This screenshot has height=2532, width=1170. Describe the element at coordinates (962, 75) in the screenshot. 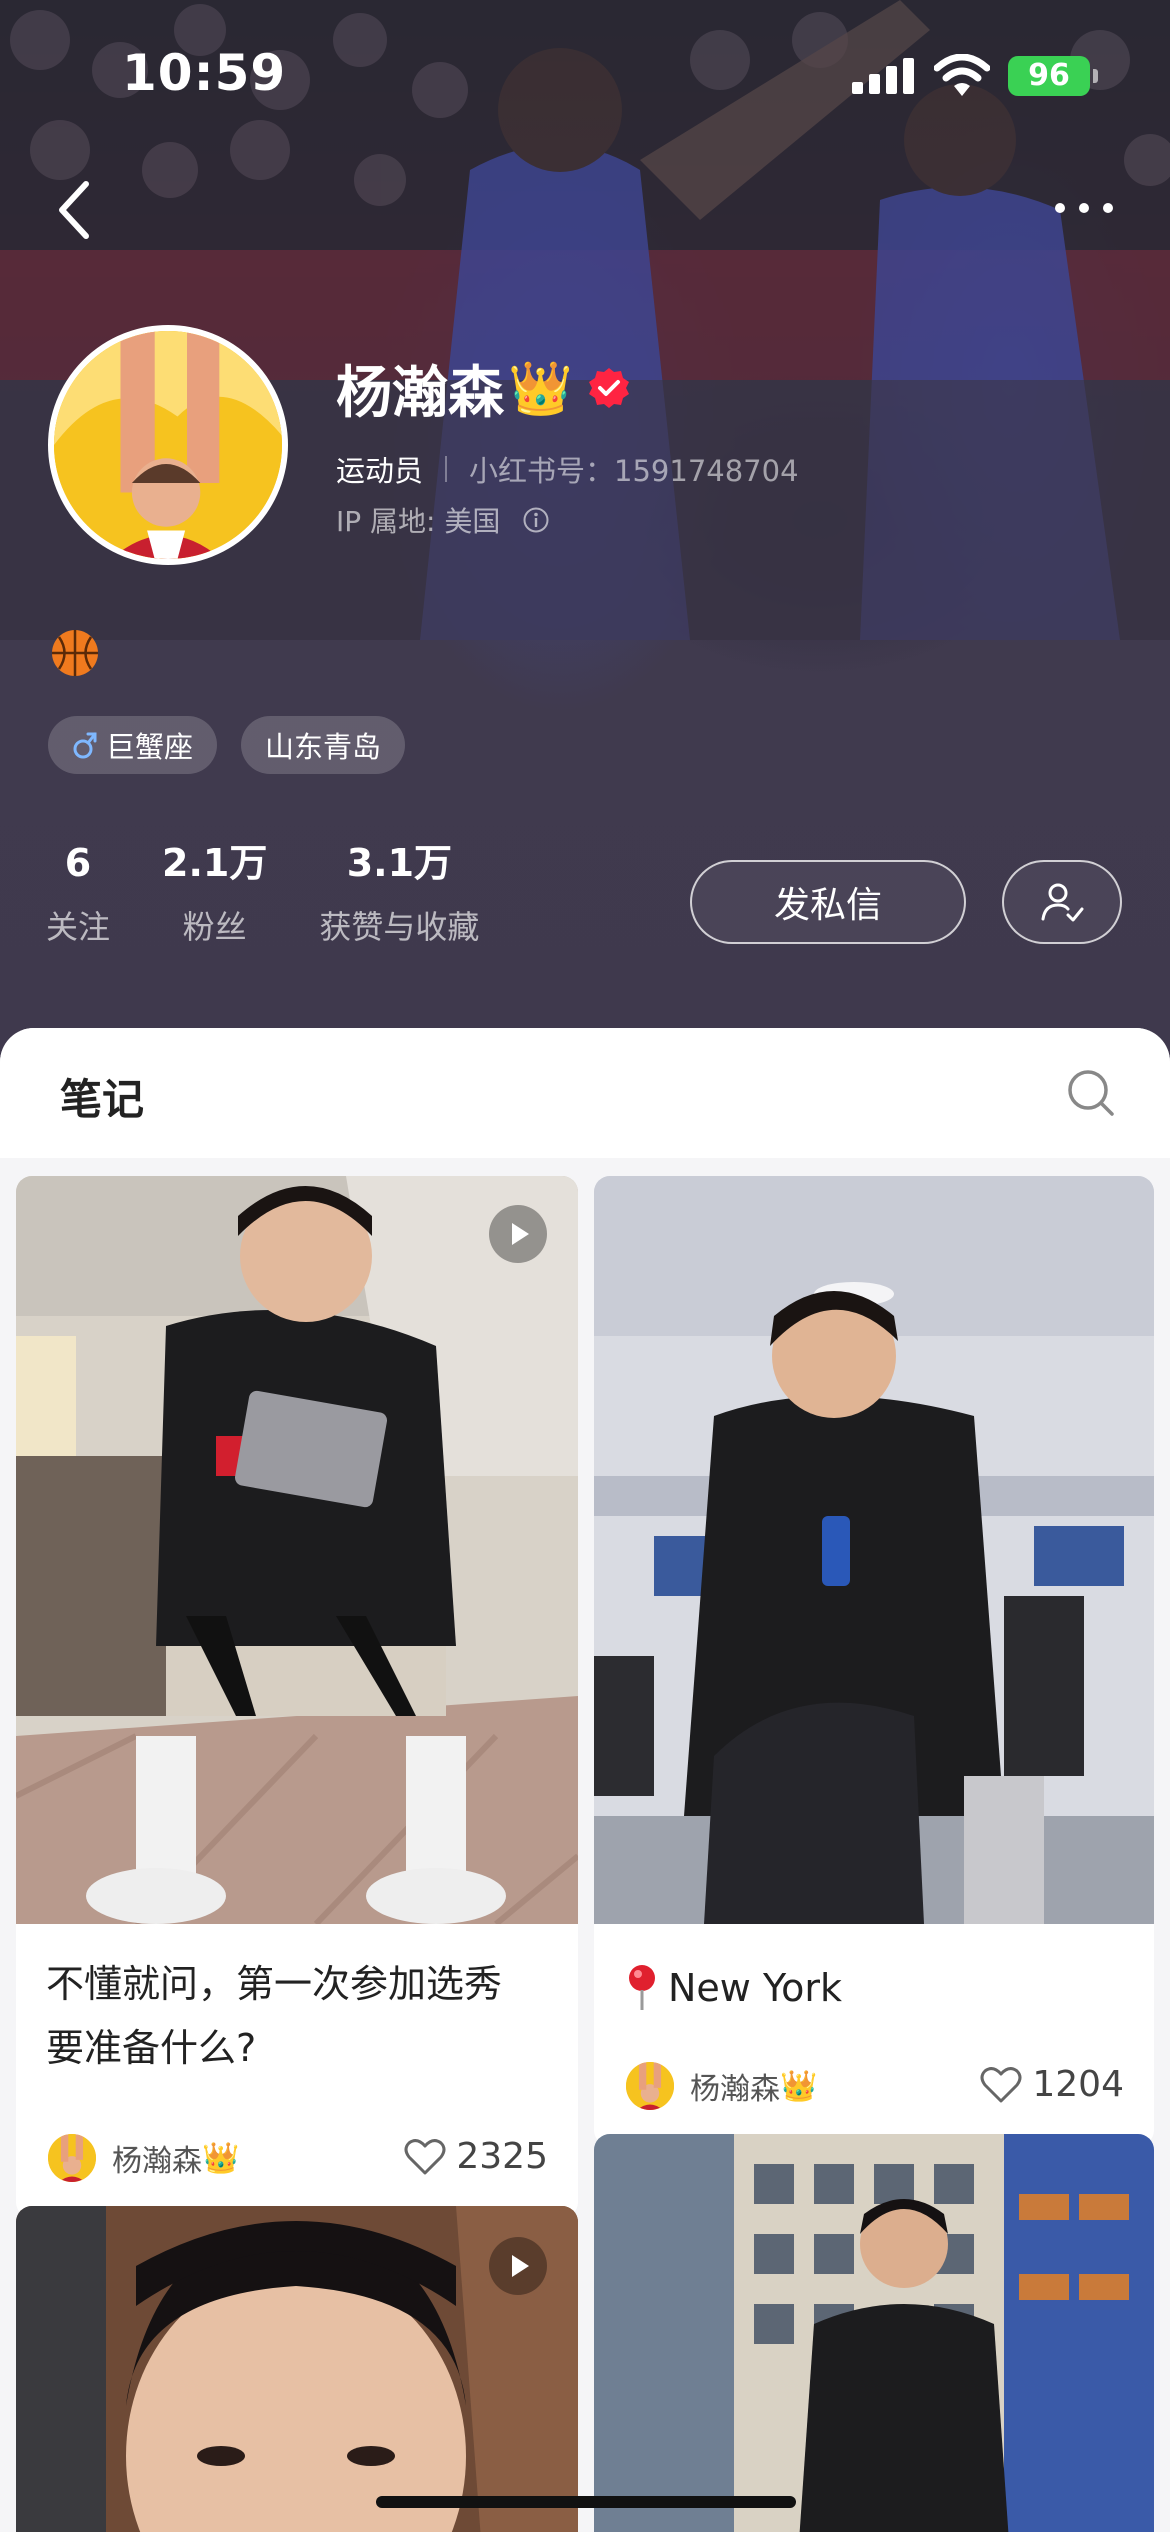

I see `wifi-icon` at that location.